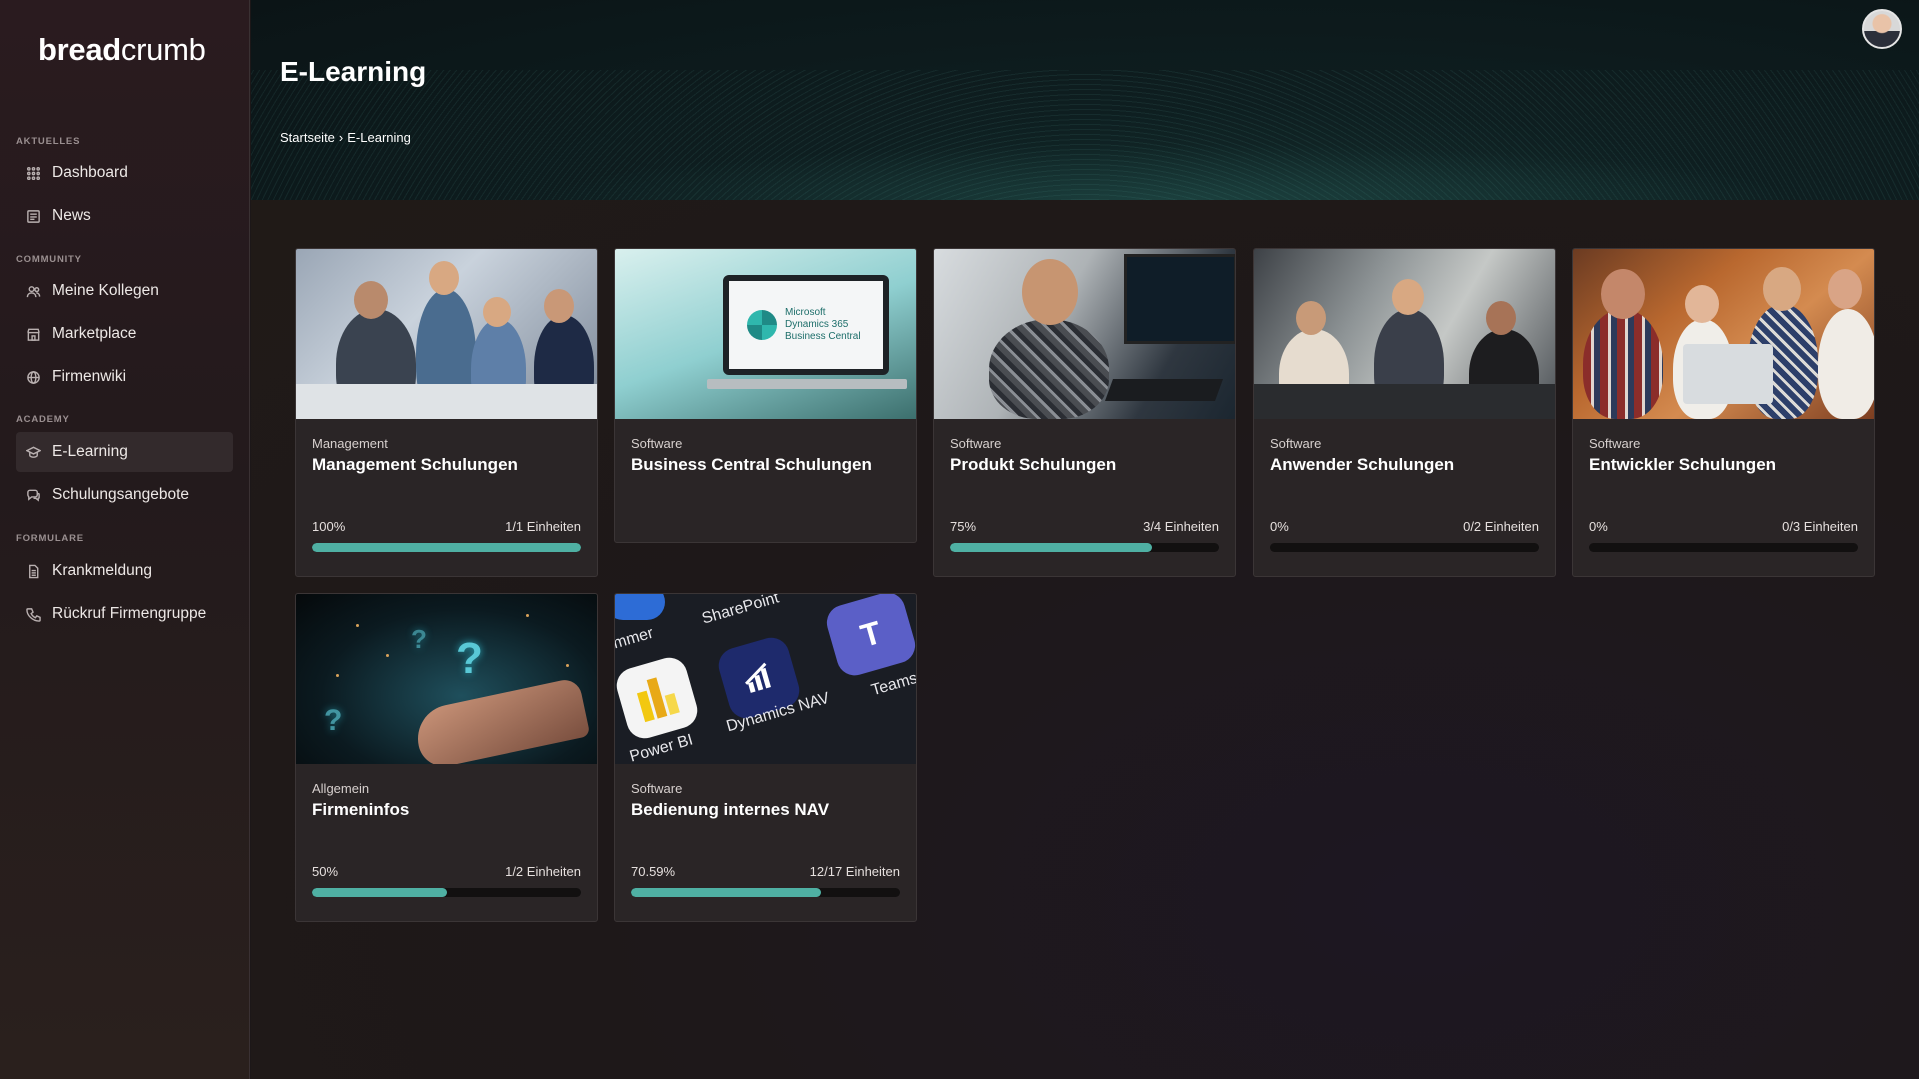 The image size is (1919, 1079). What do you see at coordinates (33, 291) in the screenshot?
I see `users-icon` at bounding box center [33, 291].